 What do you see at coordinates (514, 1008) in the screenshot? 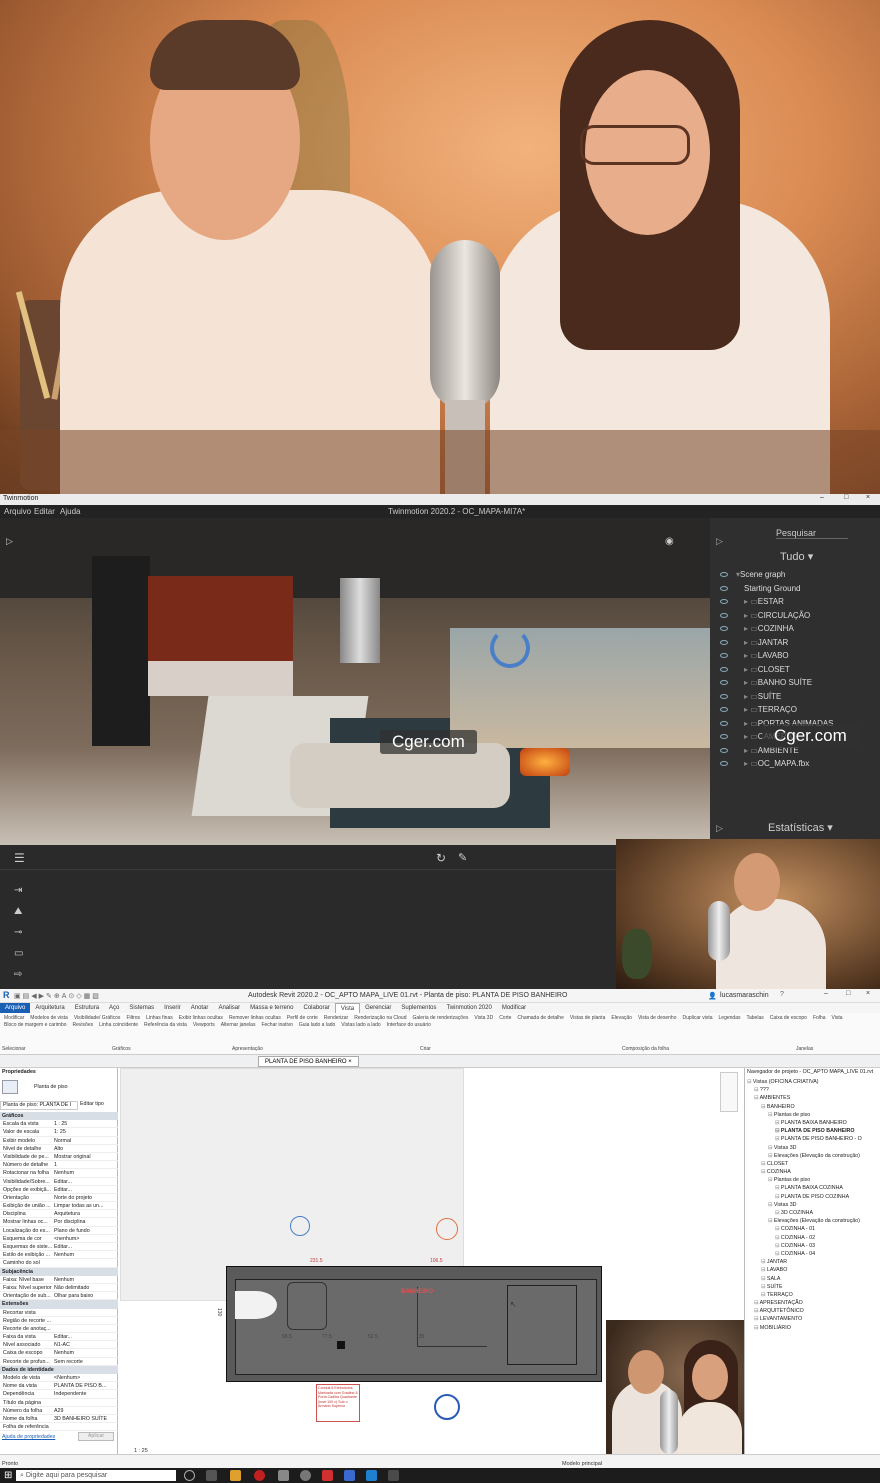
I see `ribbon-tab: Modificar` at bounding box center [514, 1008].